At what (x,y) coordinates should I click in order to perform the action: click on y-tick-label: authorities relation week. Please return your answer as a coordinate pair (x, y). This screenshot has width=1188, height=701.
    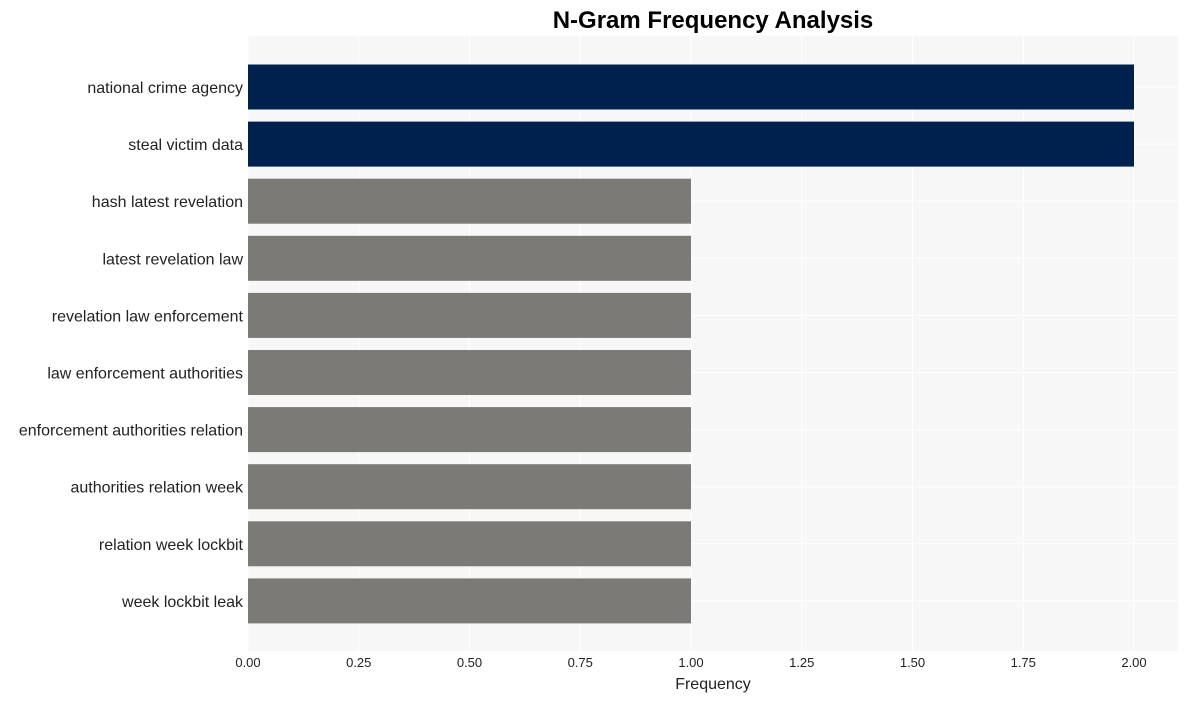
    Looking at the image, I should click on (157, 488).